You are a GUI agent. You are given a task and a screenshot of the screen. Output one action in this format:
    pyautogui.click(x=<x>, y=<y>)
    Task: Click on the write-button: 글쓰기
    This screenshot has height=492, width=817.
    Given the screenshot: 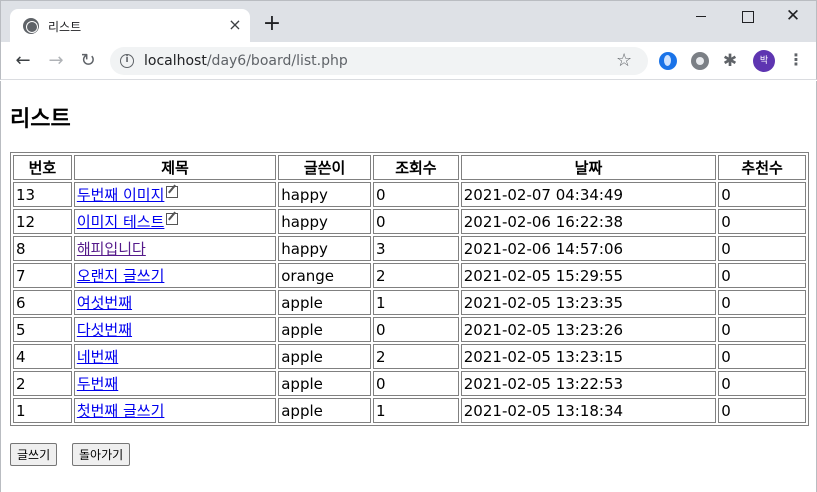 What is the action you would take?
    pyautogui.click(x=34, y=454)
    